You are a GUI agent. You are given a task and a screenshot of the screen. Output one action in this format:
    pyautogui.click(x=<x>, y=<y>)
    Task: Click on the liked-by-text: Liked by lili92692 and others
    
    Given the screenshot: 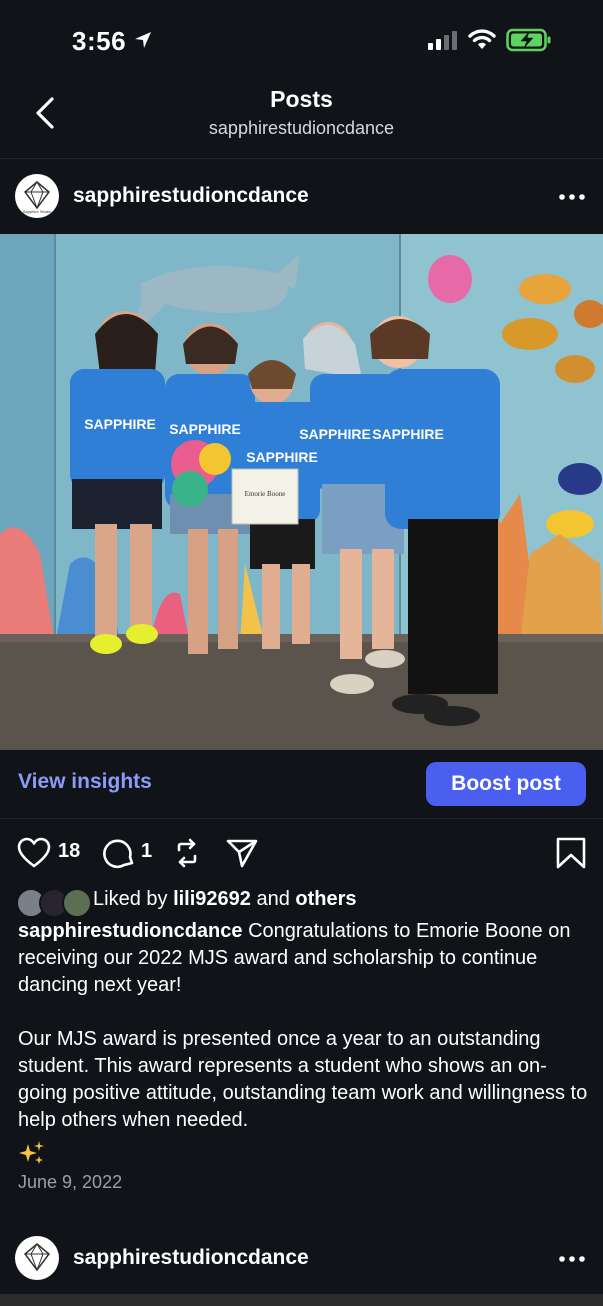 What is the action you would take?
    pyautogui.click(x=225, y=899)
    